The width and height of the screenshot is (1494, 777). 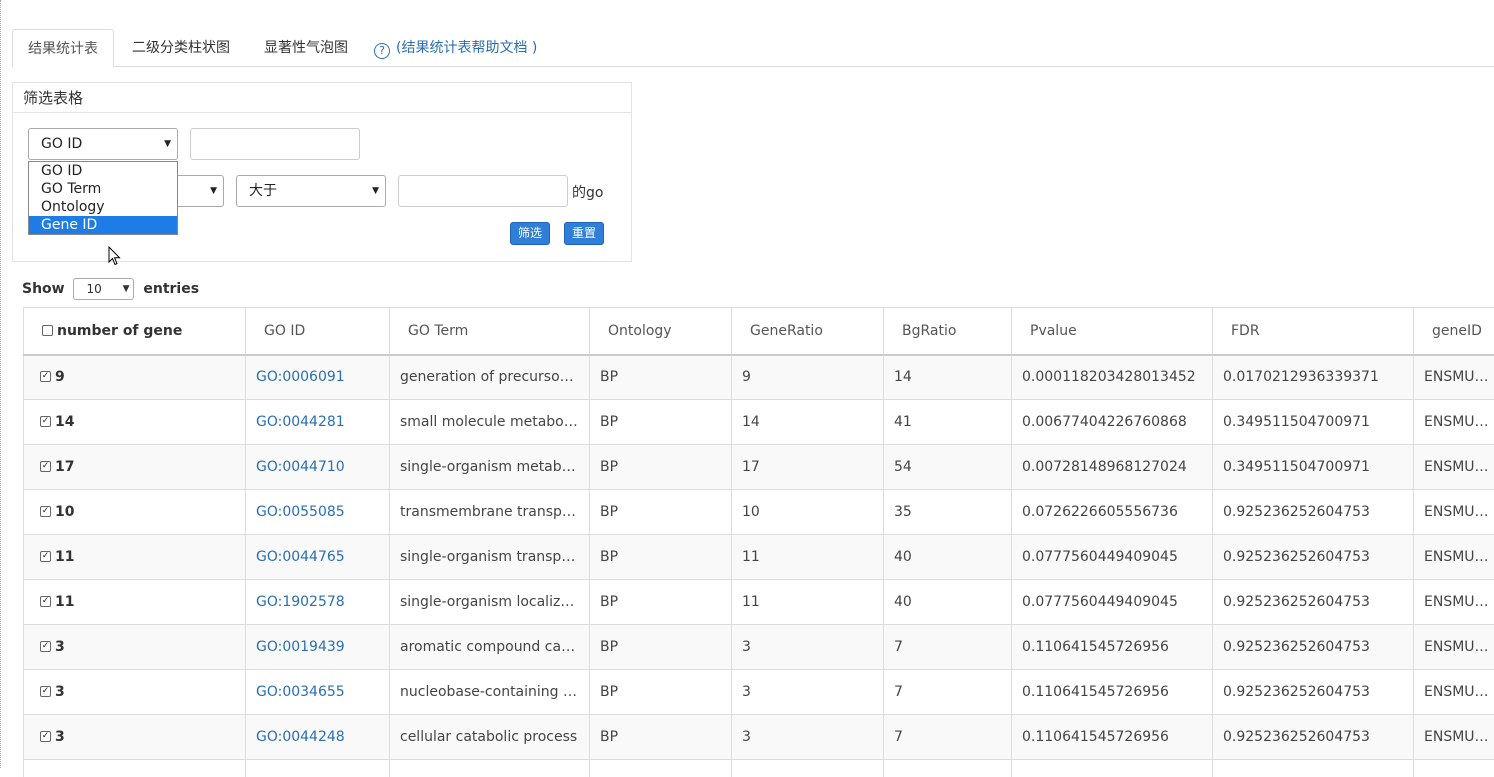 I want to click on cell-number-of-gene: 10, so click(x=135, y=512).